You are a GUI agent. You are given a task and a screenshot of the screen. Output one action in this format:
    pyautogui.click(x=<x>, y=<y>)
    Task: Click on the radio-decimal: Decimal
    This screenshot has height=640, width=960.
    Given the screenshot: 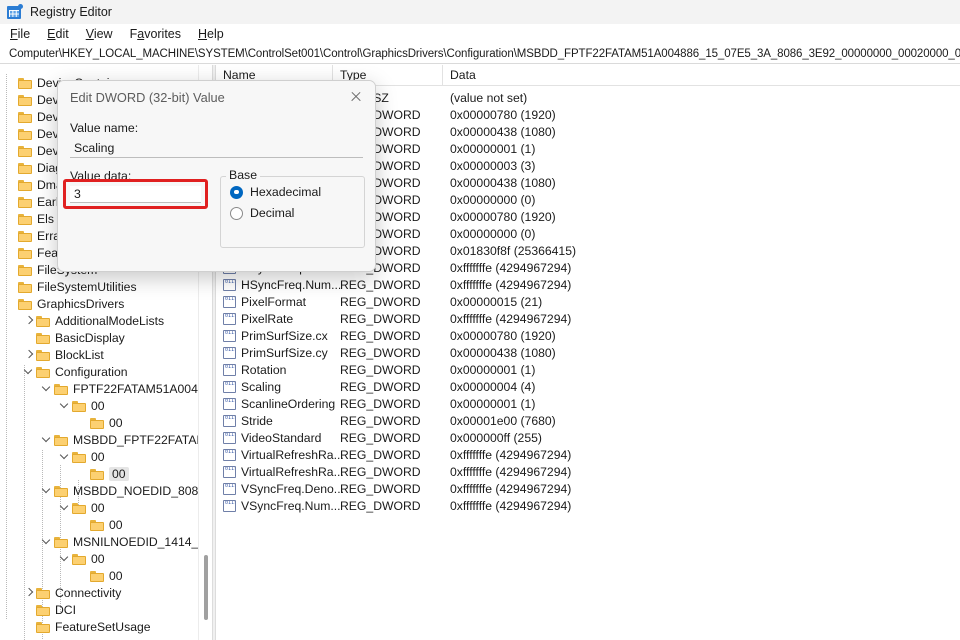 What is the action you would take?
    pyautogui.click(x=262, y=213)
    